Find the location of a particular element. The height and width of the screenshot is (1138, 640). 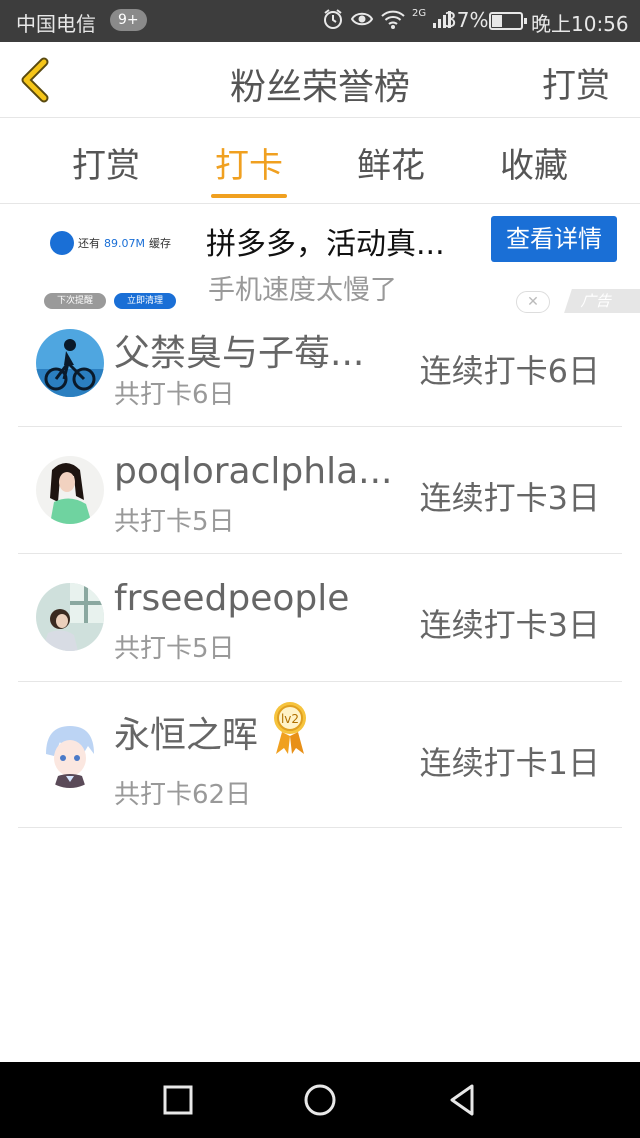

tab-bar: 打赏 打卡 鲜花 收藏 is located at coordinates (320, 161).